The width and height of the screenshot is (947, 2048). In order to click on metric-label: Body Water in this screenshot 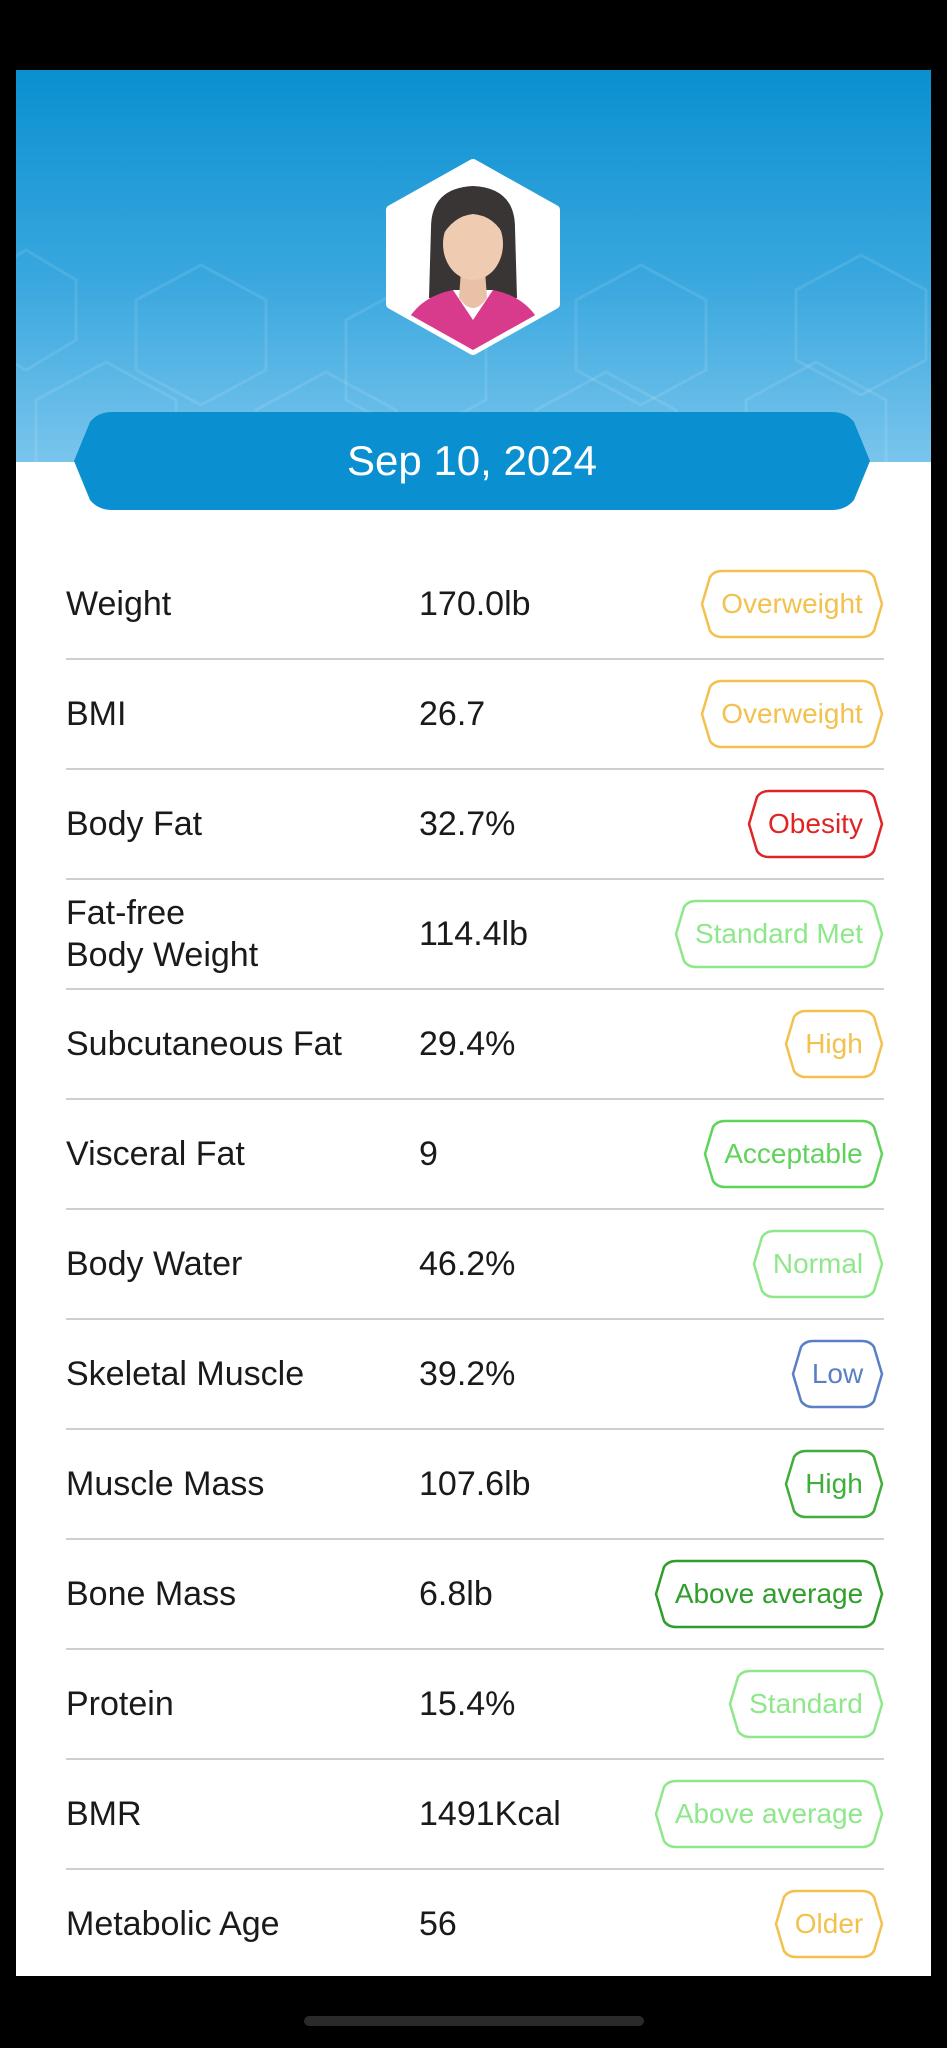, I will do `click(154, 1263)`.